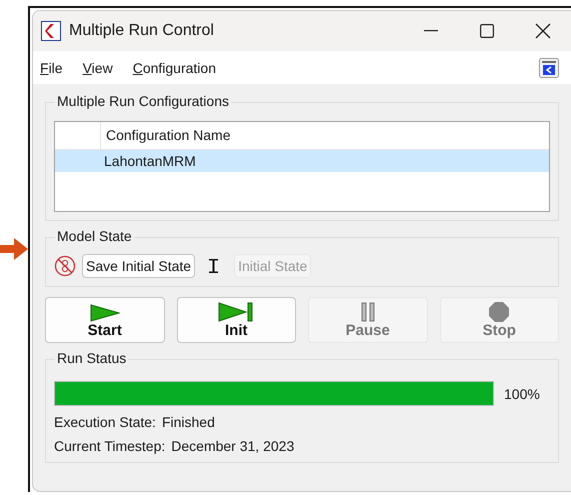  Describe the element at coordinates (549, 68) in the screenshot. I see `window-icon` at that location.